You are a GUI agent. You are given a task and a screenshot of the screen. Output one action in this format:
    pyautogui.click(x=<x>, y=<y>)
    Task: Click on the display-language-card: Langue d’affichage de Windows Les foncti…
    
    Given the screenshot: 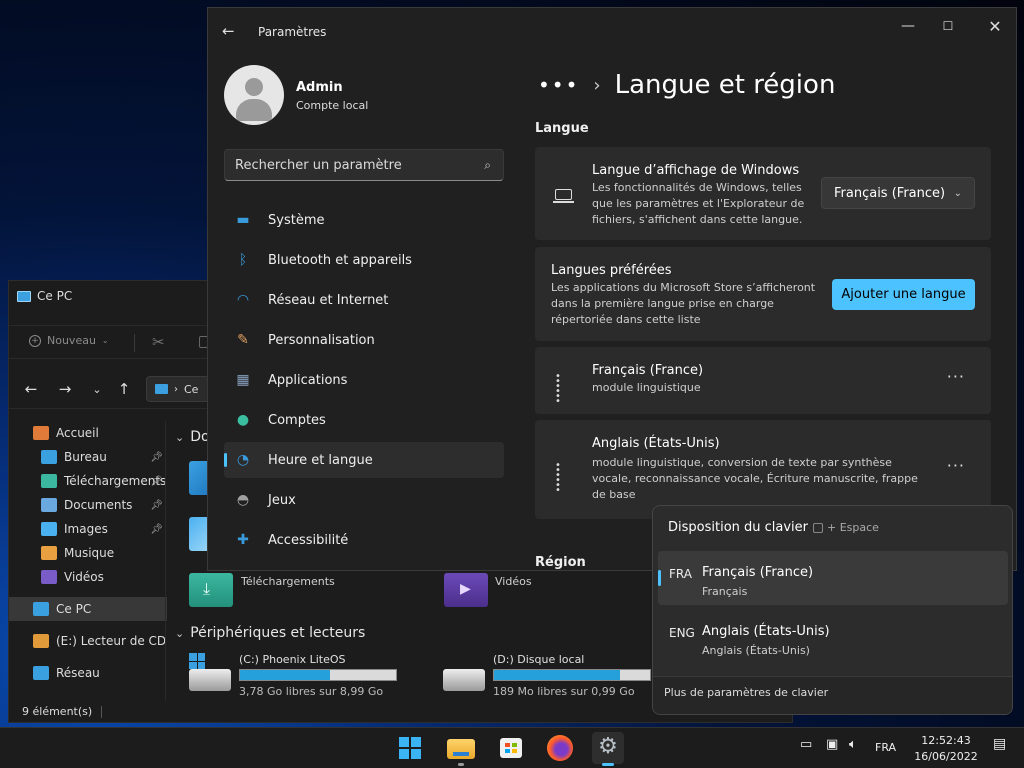 What is the action you would take?
    pyautogui.click(x=763, y=193)
    